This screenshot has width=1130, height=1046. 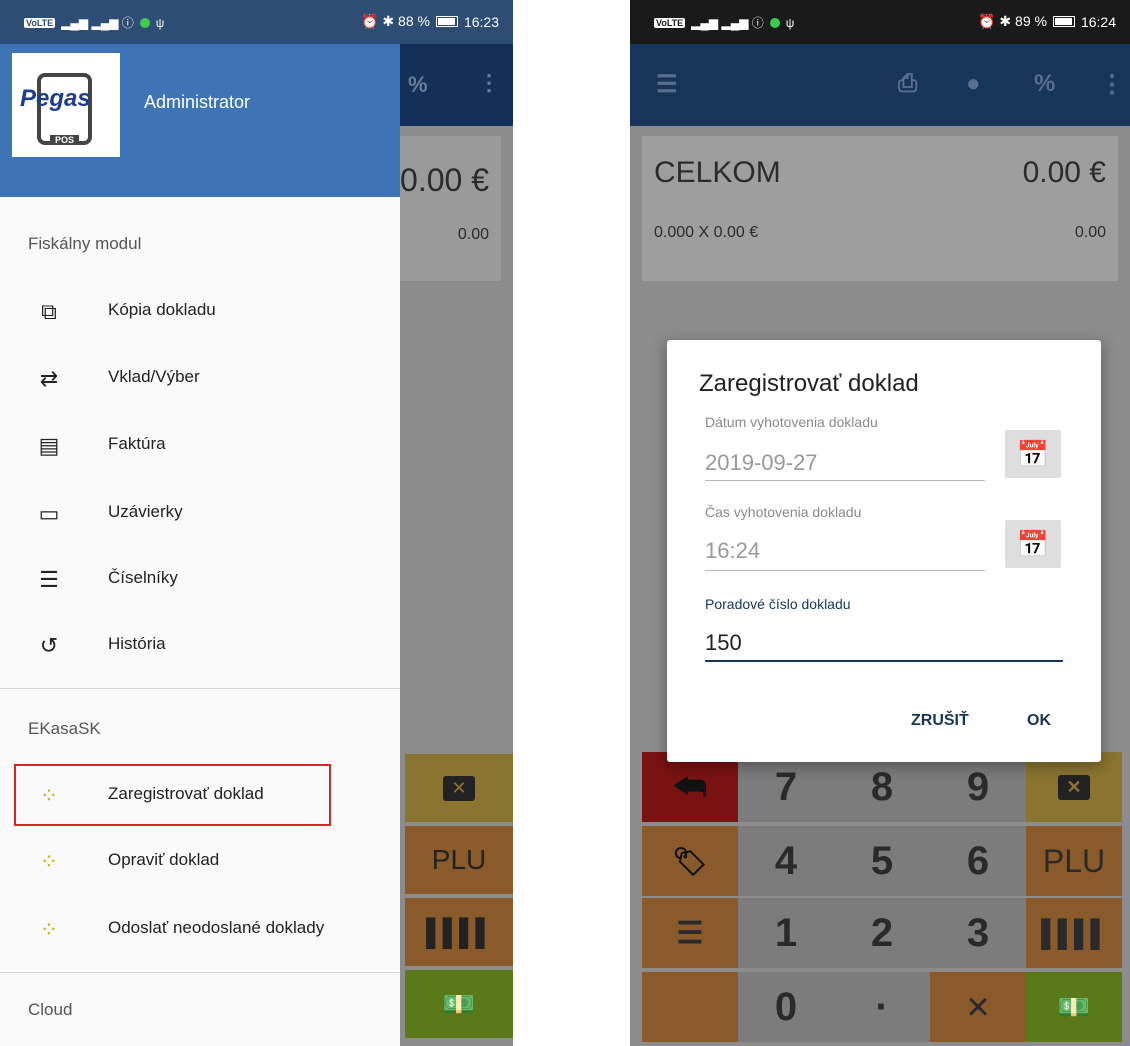 What do you see at coordinates (978, 861) in the screenshot?
I see `key-6: 6` at bounding box center [978, 861].